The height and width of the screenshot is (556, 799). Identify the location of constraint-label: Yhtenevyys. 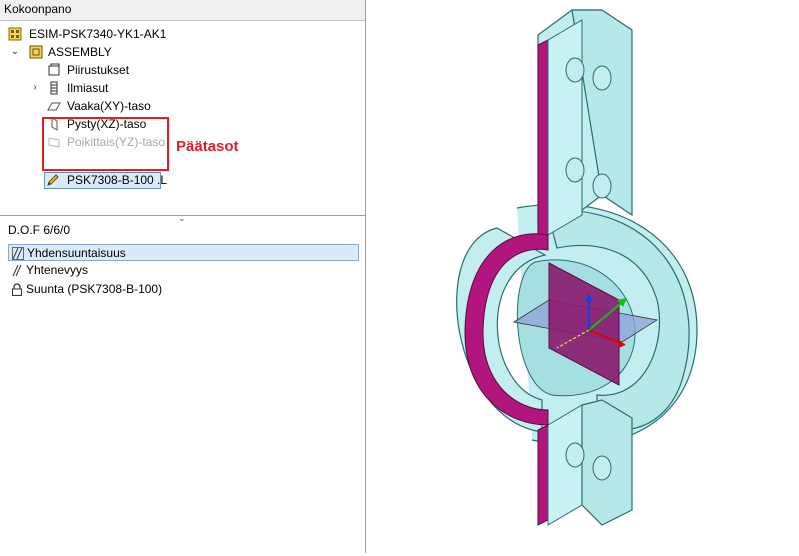
(57, 270).